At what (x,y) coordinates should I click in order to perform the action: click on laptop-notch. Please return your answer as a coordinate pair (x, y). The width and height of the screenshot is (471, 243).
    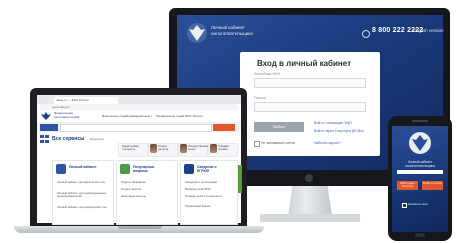
    Looking at the image, I should click on (140, 227).